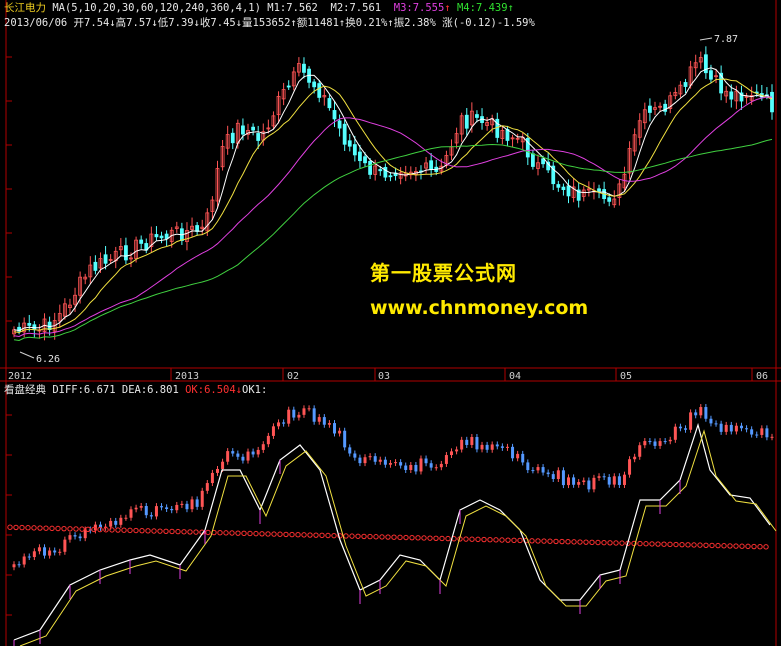 This screenshot has height=646, width=781. Describe the element at coordinates (515, 376) in the screenshot. I see `axis-label-apr: 04` at that location.